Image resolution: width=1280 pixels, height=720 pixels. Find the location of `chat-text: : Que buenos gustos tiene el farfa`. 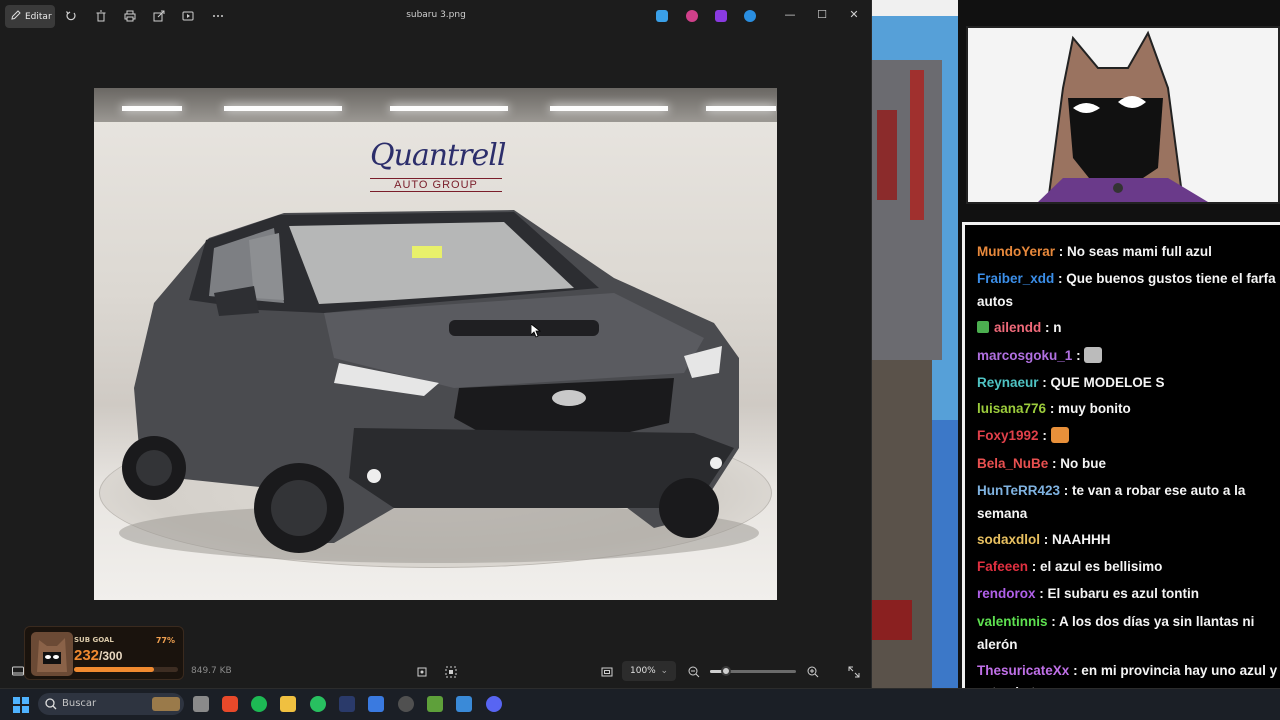

chat-text: : Que buenos gustos tiene el farfa is located at coordinates (1167, 278).